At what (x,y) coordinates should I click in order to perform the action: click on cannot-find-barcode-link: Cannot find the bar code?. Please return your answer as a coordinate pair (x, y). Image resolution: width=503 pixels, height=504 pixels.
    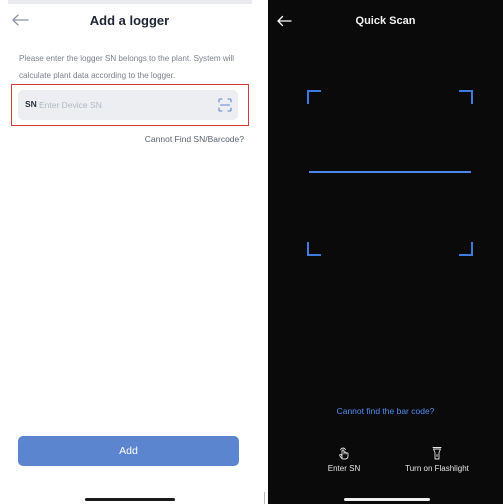
    Looking at the image, I should click on (385, 411).